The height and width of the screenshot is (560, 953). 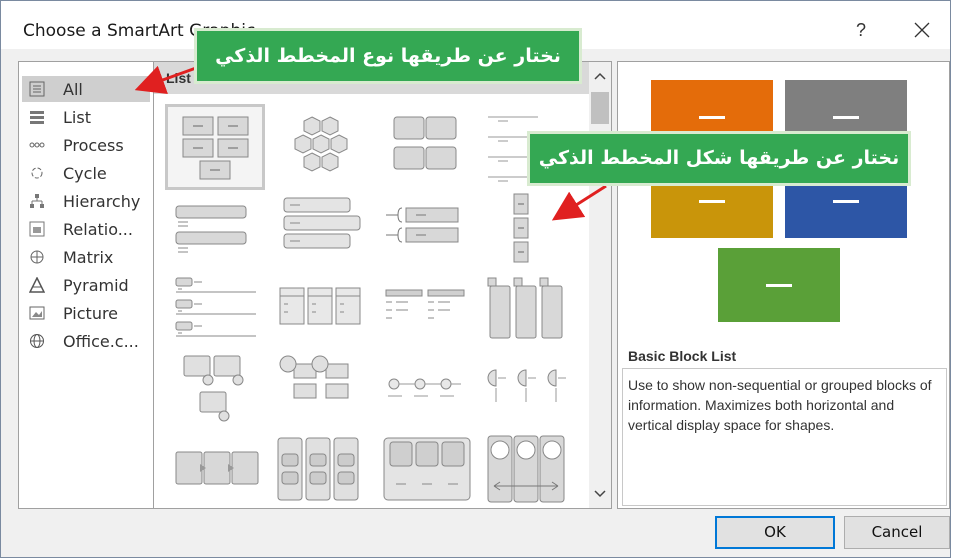 What do you see at coordinates (165, 80) in the screenshot?
I see `arrow-to-category` at bounding box center [165, 80].